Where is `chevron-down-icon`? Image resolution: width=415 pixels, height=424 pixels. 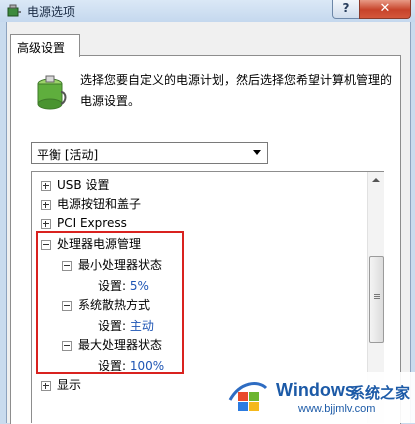 chevron-down-icon is located at coordinates (257, 152).